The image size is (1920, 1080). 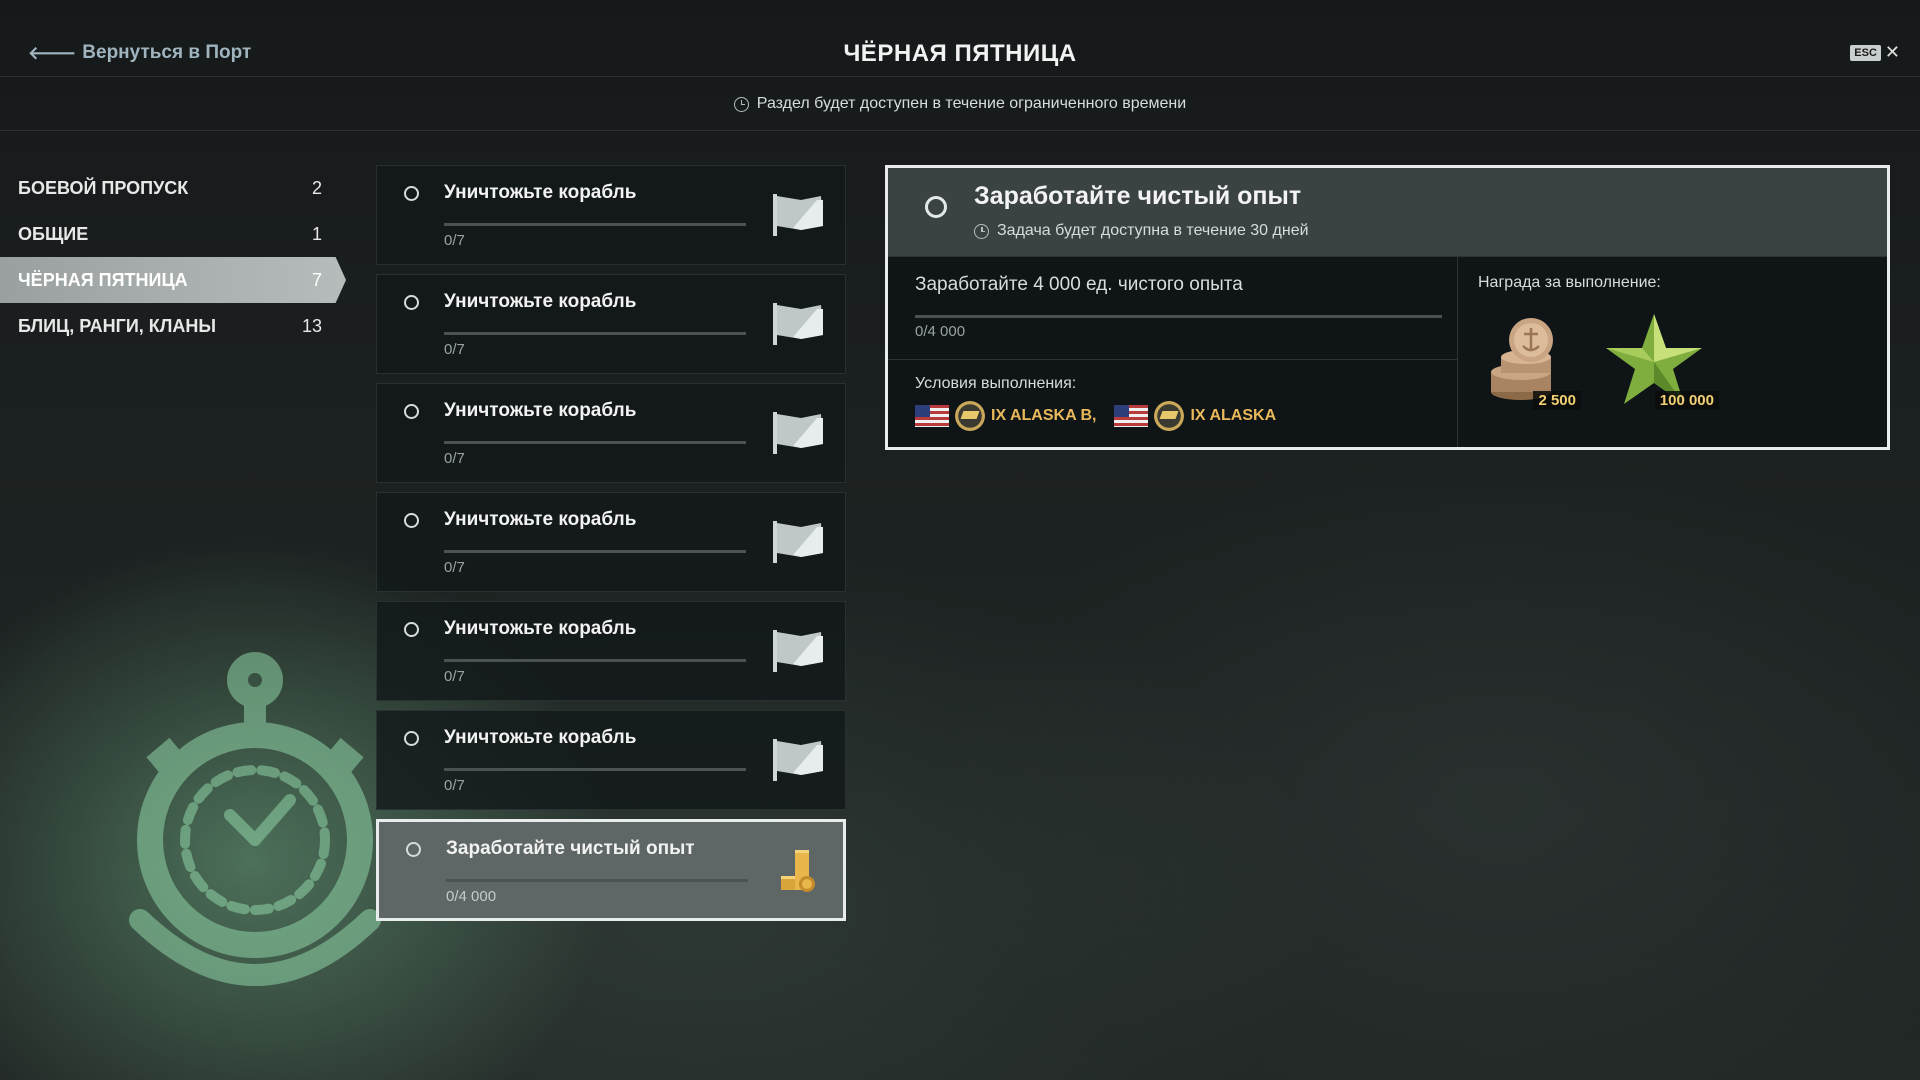 What do you see at coordinates (1178, 316) in the screenshot?
I see `detail-progress-bar` at bounding box center [1178, 316].